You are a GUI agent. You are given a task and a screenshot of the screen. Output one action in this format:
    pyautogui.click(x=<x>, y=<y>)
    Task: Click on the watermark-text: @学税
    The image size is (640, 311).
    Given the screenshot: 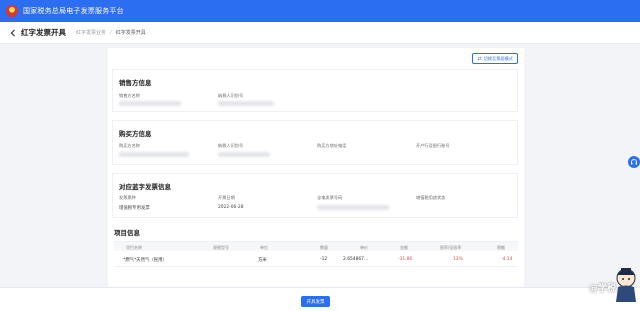 What is the action you would take?
    pyautogui.click(x=603, y=289)
    